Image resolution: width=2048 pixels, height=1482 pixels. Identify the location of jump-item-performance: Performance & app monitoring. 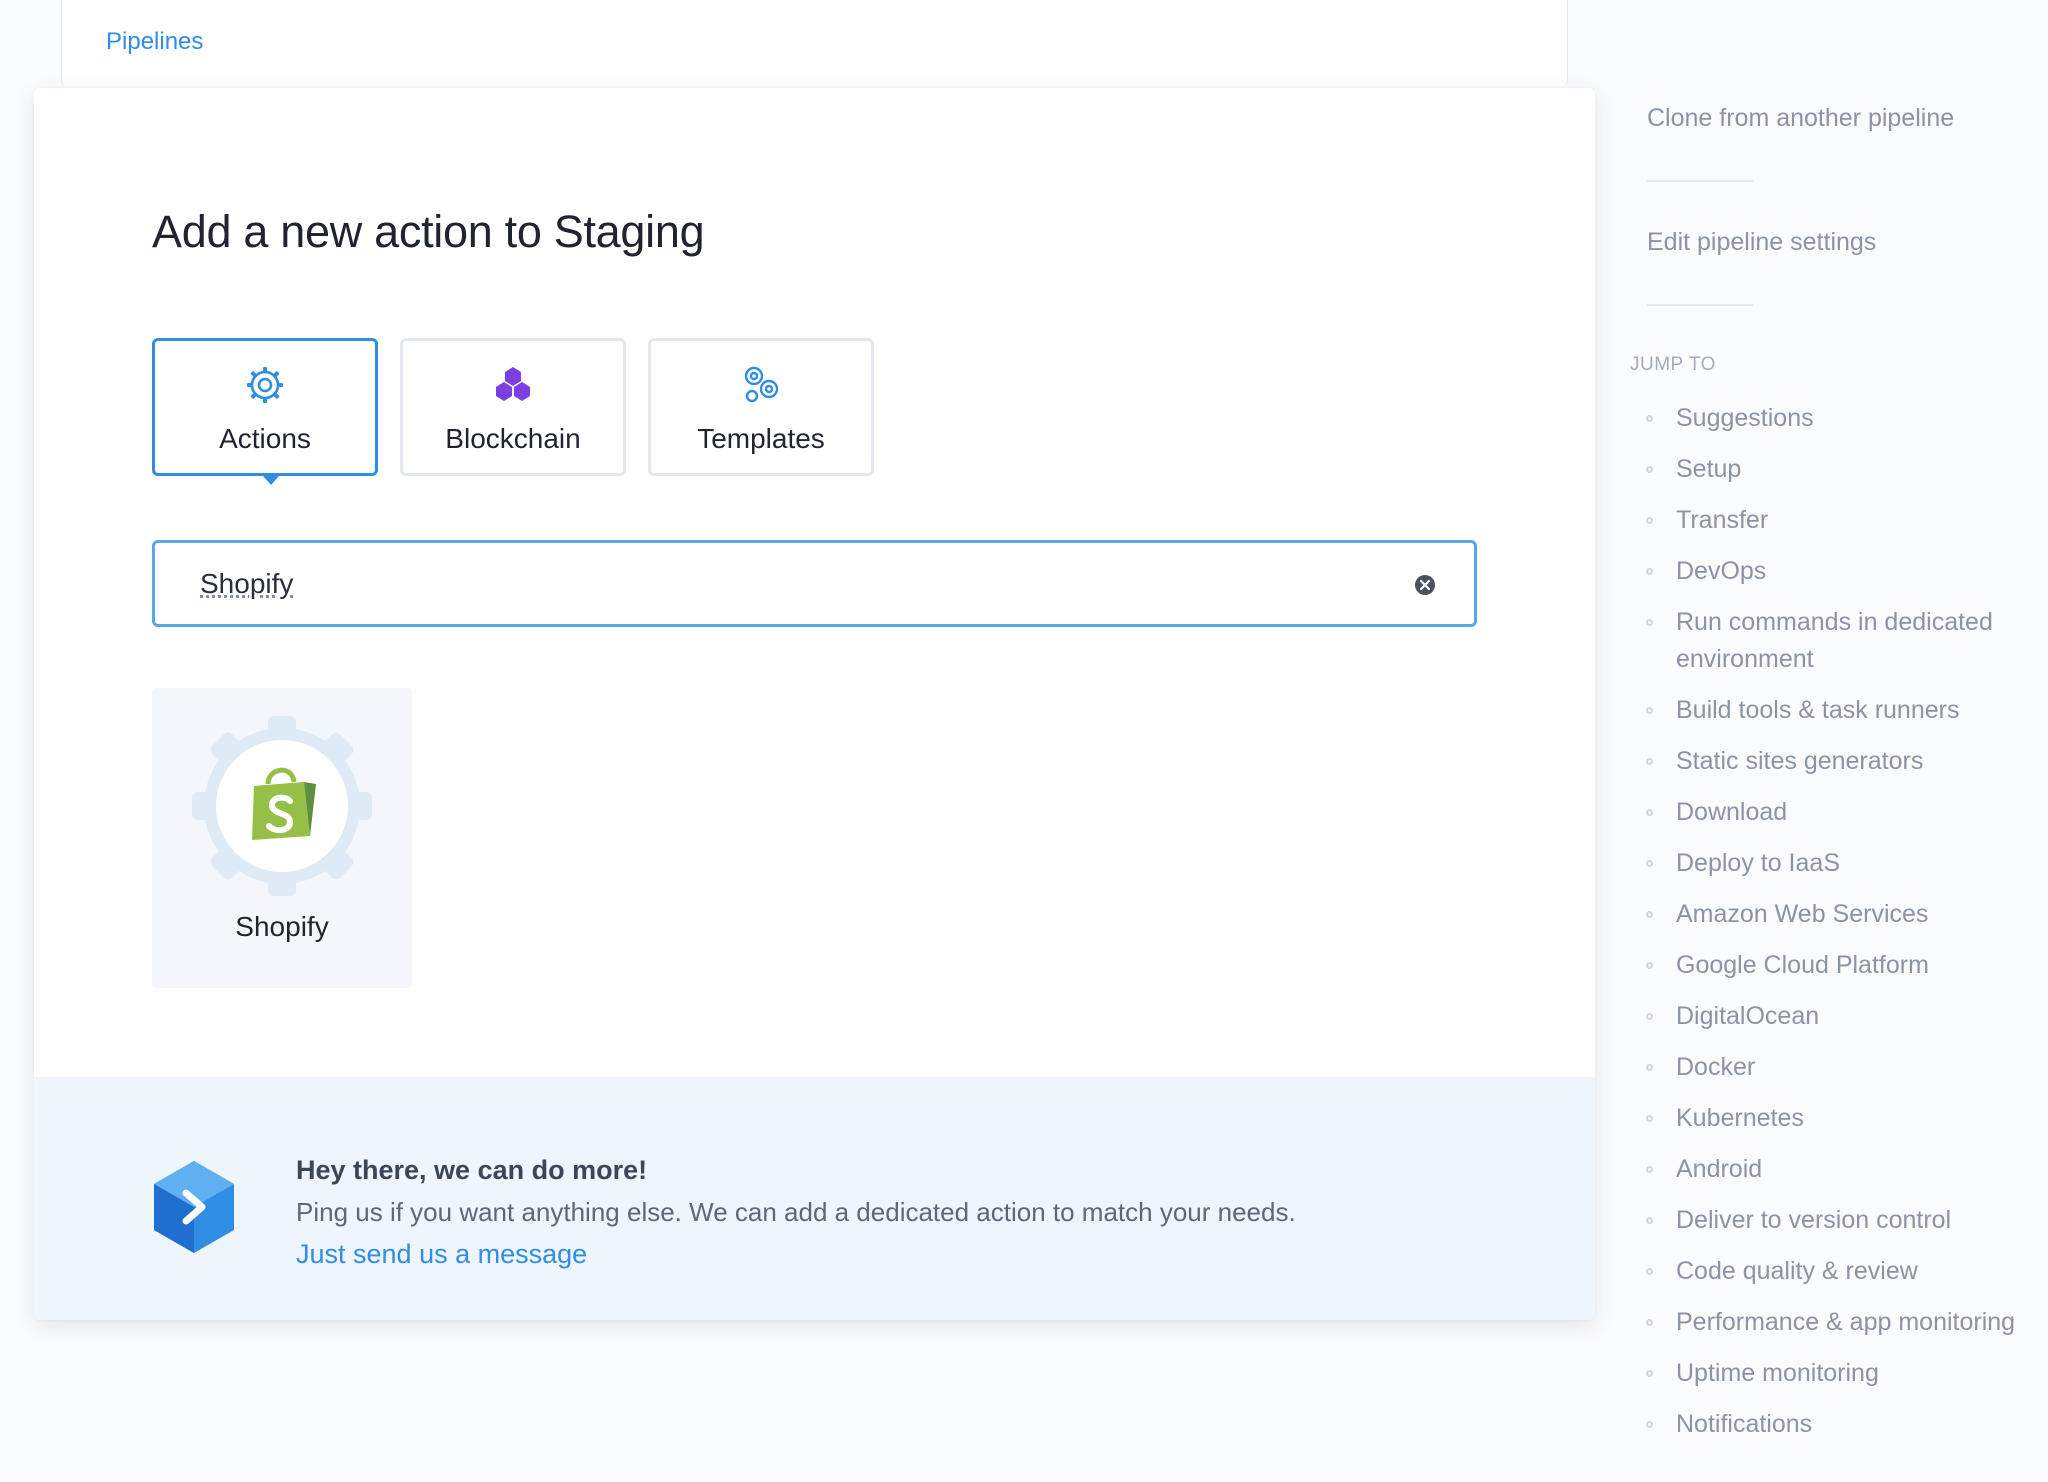
(1846, 1322).